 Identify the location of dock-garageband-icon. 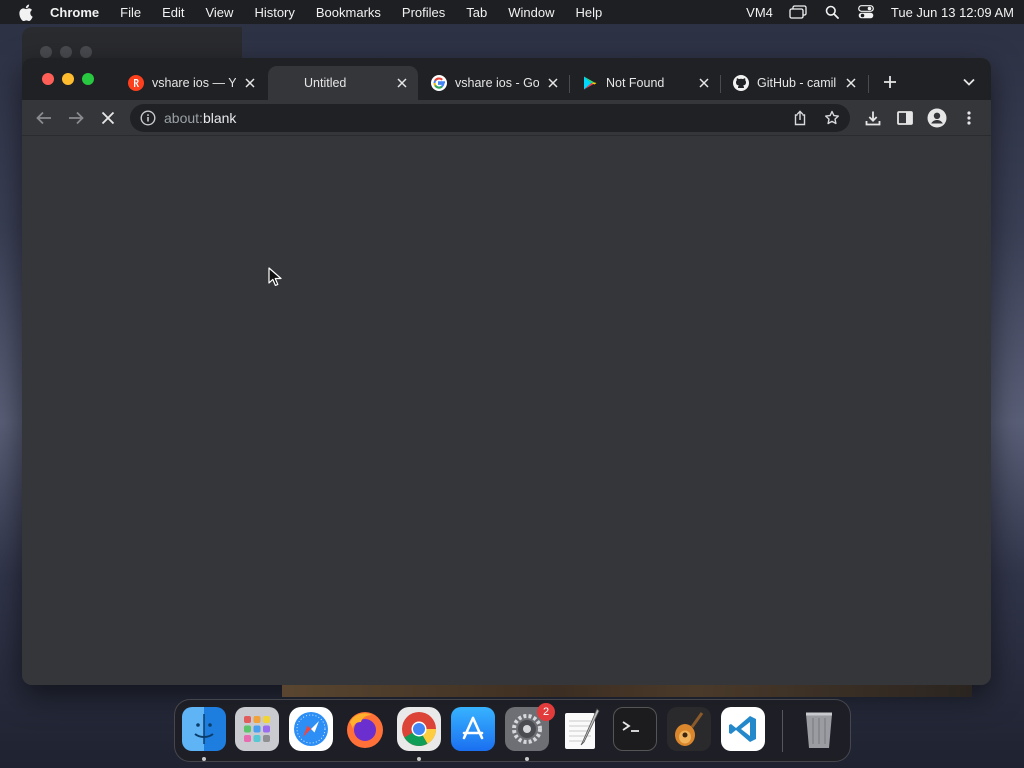
(689, 729).